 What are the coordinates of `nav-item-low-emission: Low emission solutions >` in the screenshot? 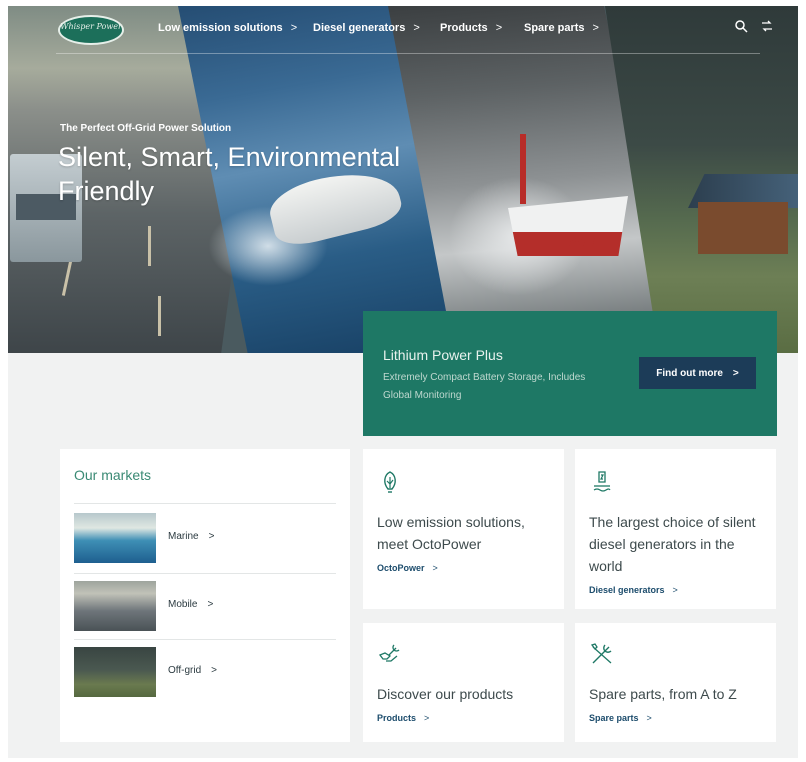 It's located at (227, 28).